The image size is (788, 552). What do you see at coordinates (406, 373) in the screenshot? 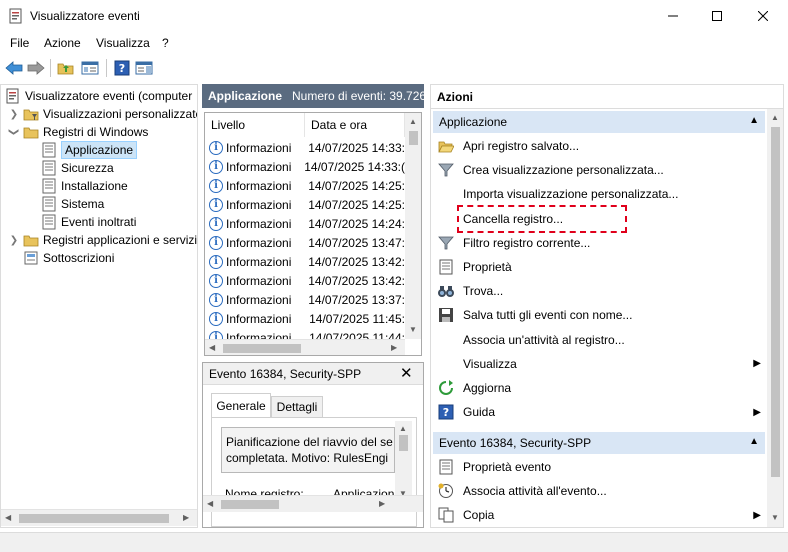
I see `close-detail-icon: ✕` at bounding box center [406, 373].